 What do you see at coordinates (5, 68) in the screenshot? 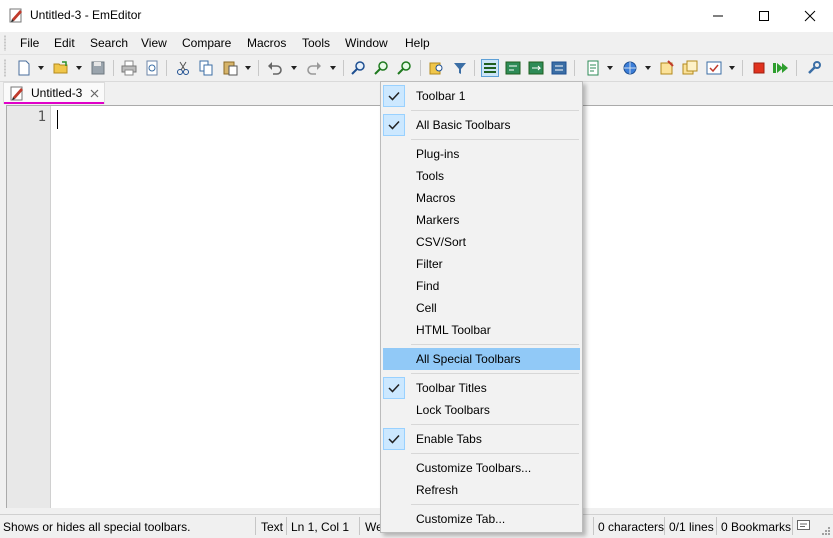
I see `toolbar-grip` at bounding box center [5, 68].